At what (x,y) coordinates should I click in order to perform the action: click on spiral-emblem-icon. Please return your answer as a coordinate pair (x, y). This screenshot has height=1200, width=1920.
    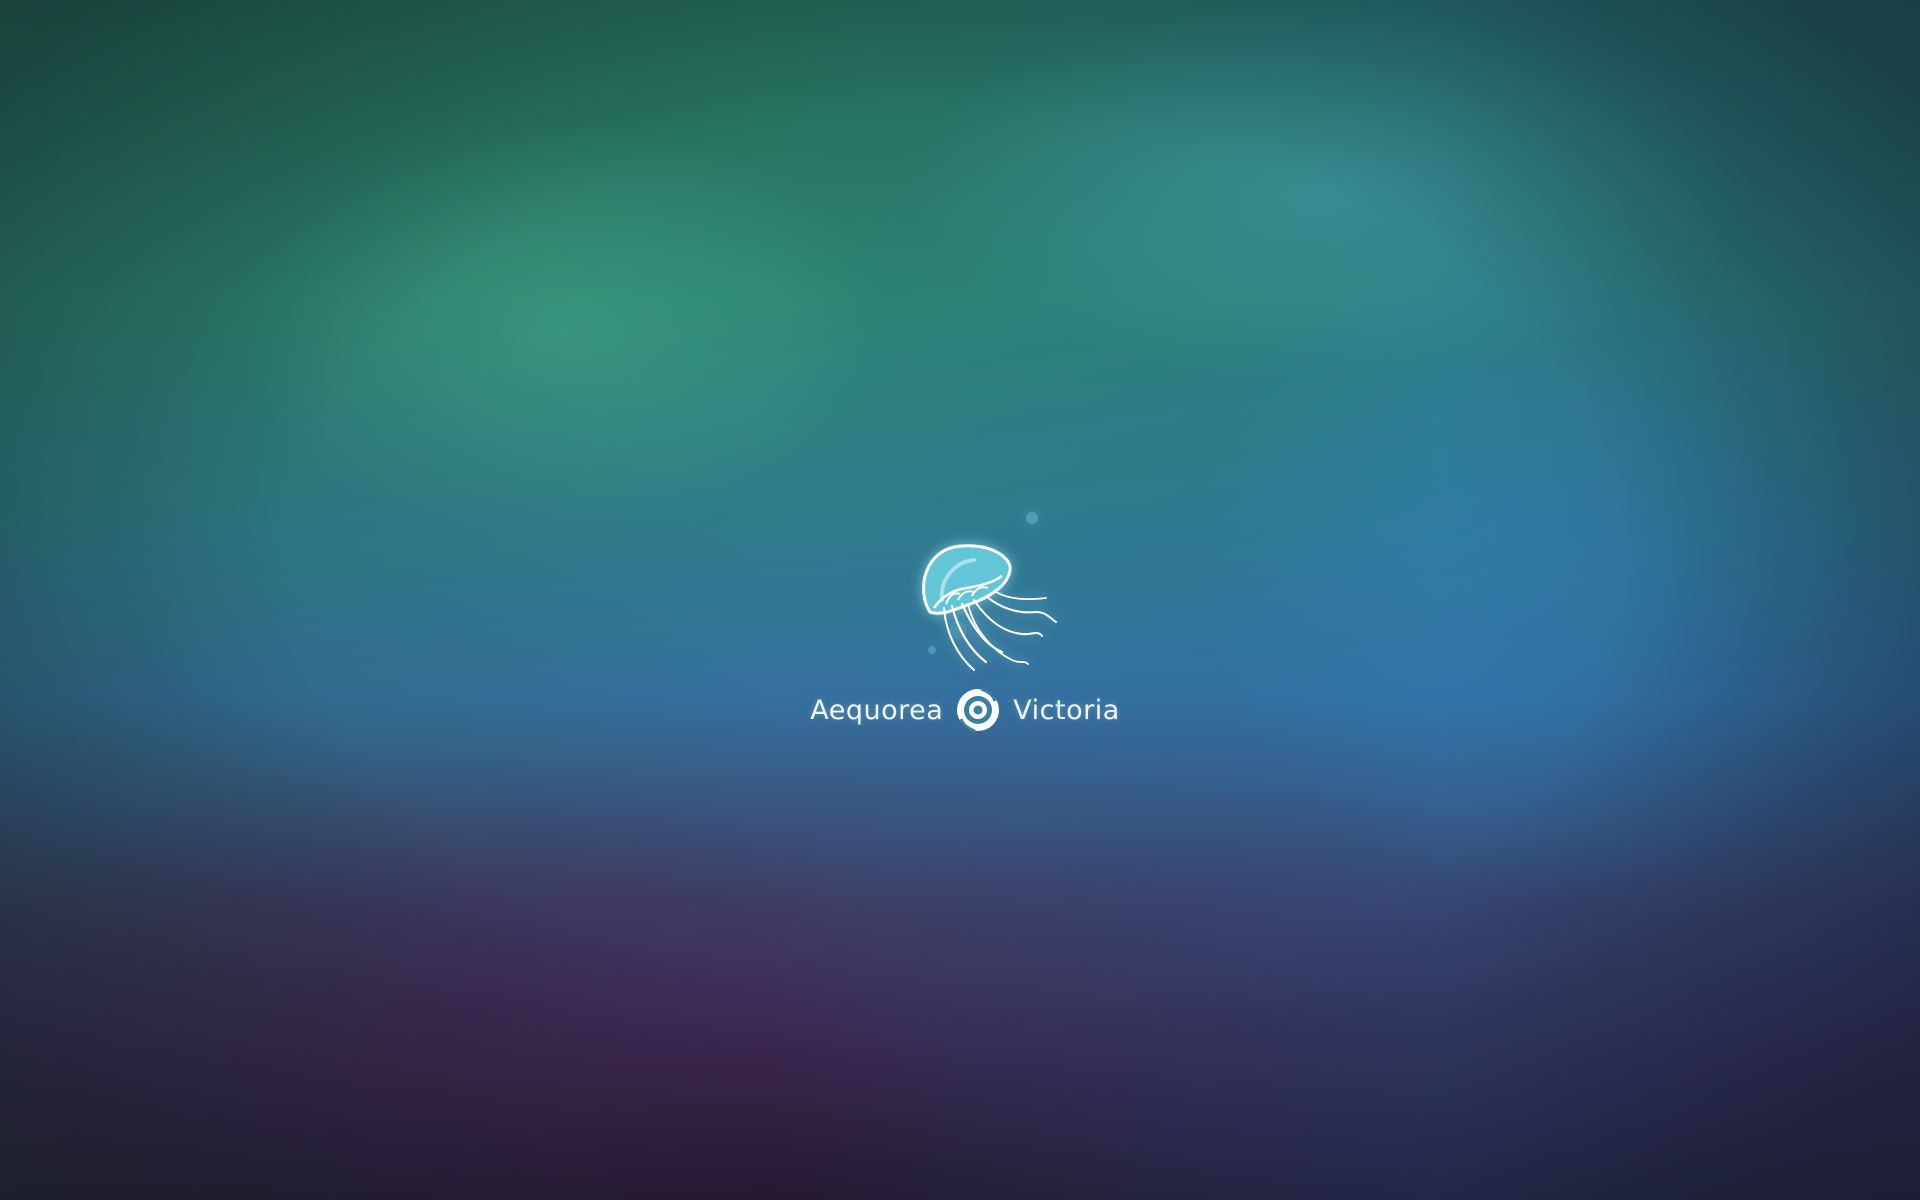
    Looking at the image, I should click on (978, 710).